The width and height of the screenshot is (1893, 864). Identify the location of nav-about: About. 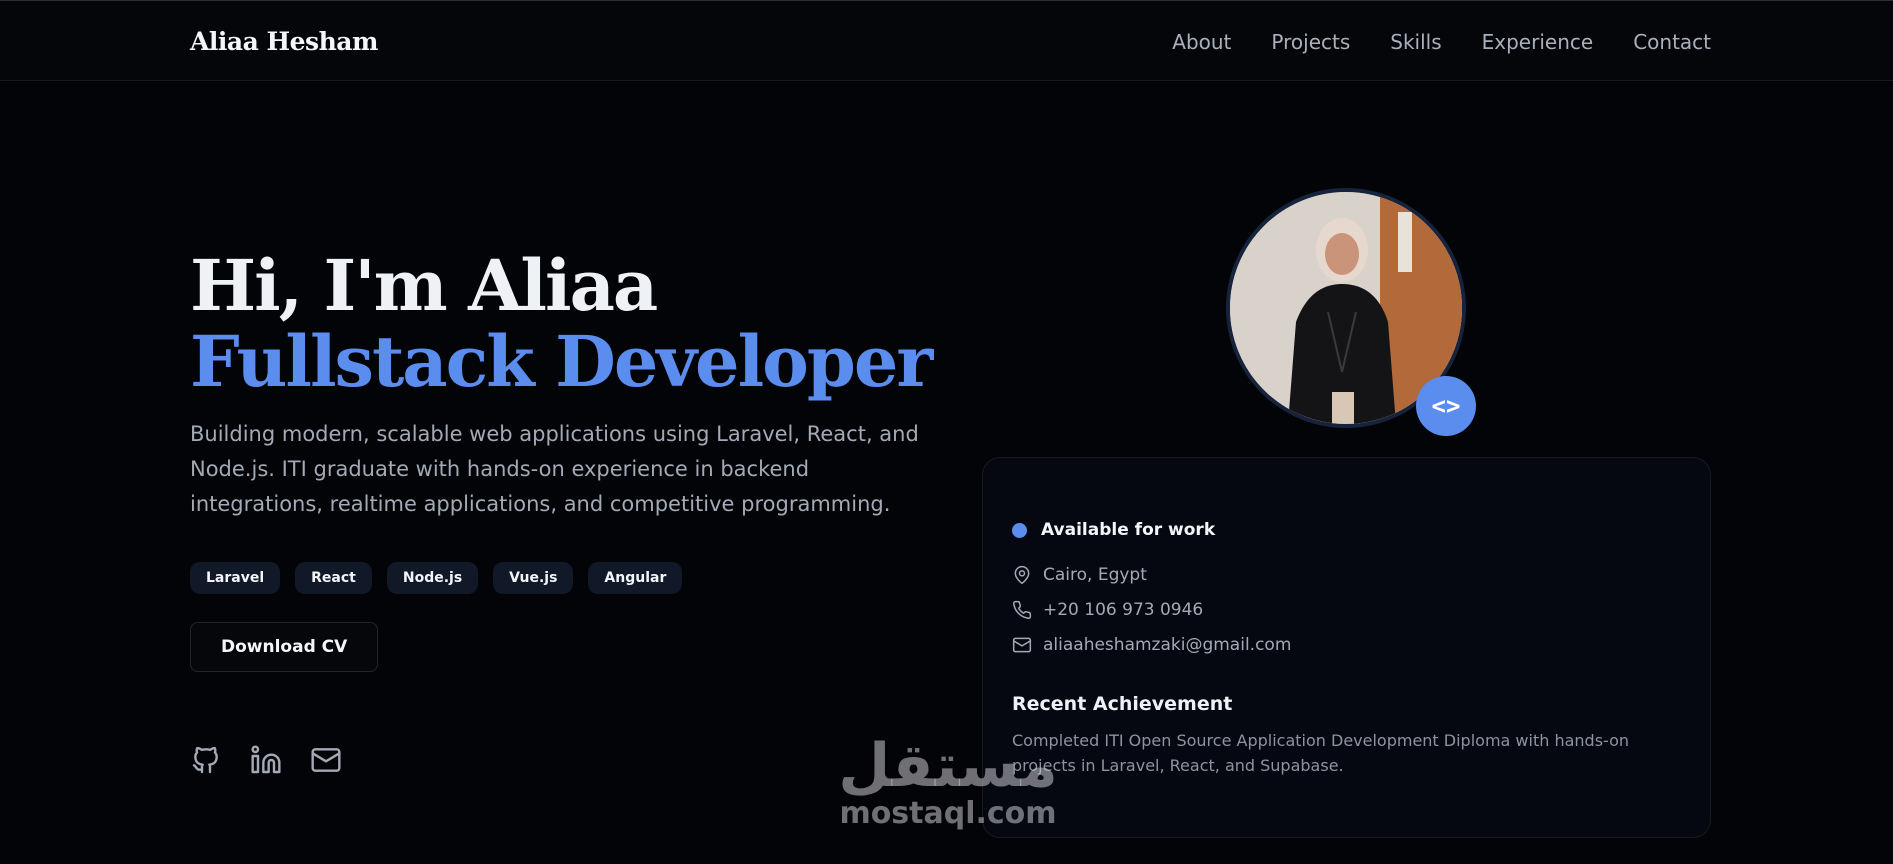
(1201, 42).